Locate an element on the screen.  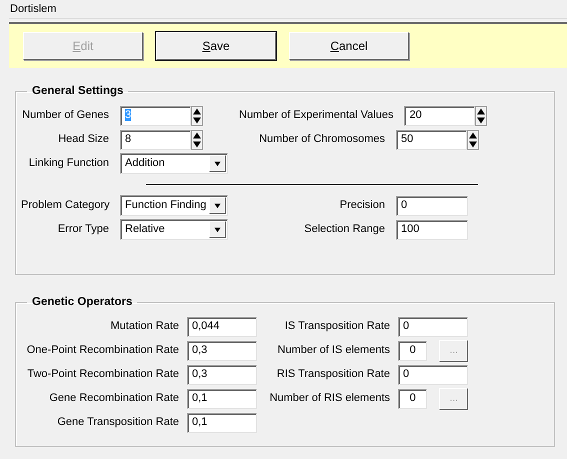
field-label: Precision is located at coordinates (361, 205).